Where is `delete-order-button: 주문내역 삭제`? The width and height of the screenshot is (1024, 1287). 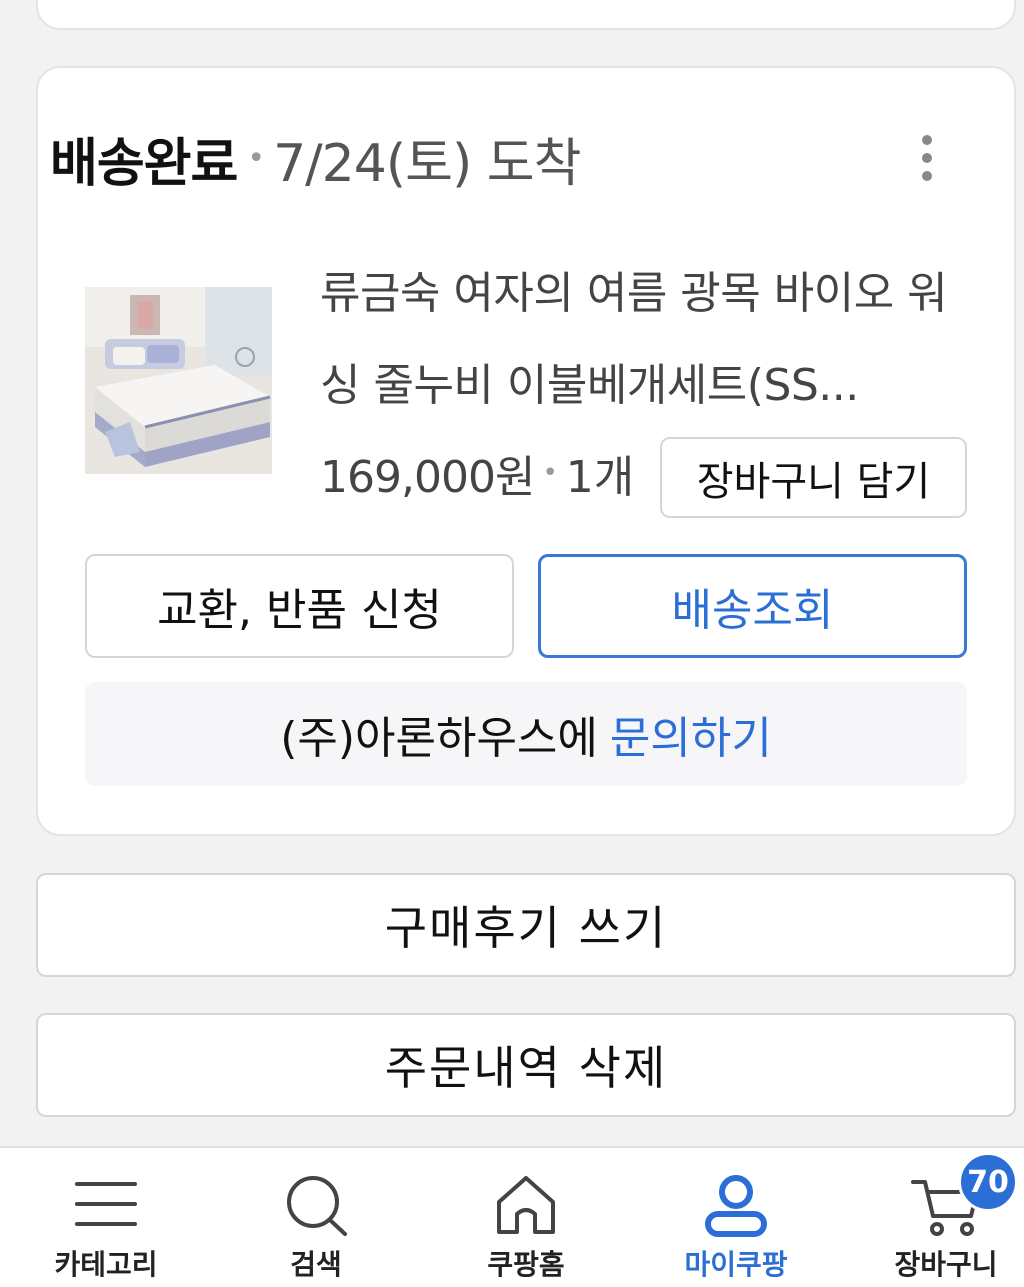
delete-order-button: 주문내역 삭제 is located at coordinates (526, 1065).